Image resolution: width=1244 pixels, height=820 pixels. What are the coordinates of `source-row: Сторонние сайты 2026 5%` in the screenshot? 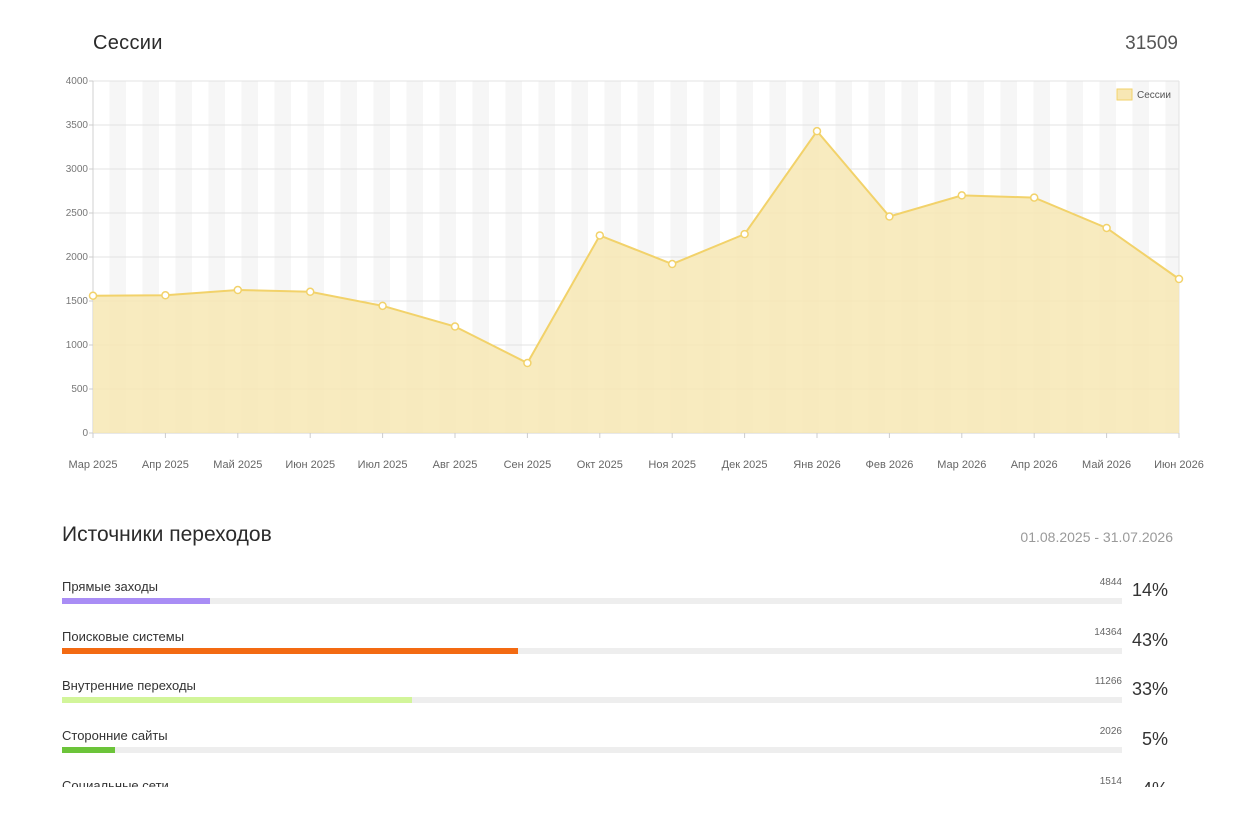 It's located at (622, 751).